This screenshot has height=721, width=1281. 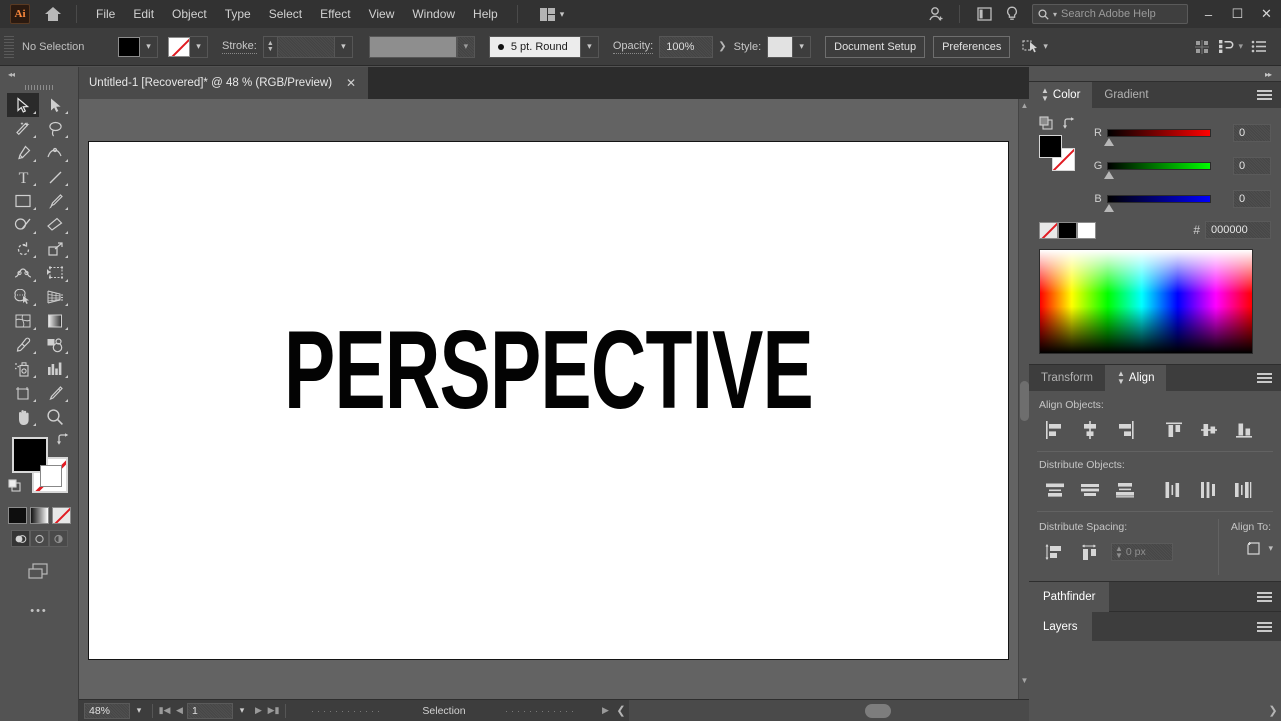 I want to click on close-button: ✕, so click(x=1266, y=14).